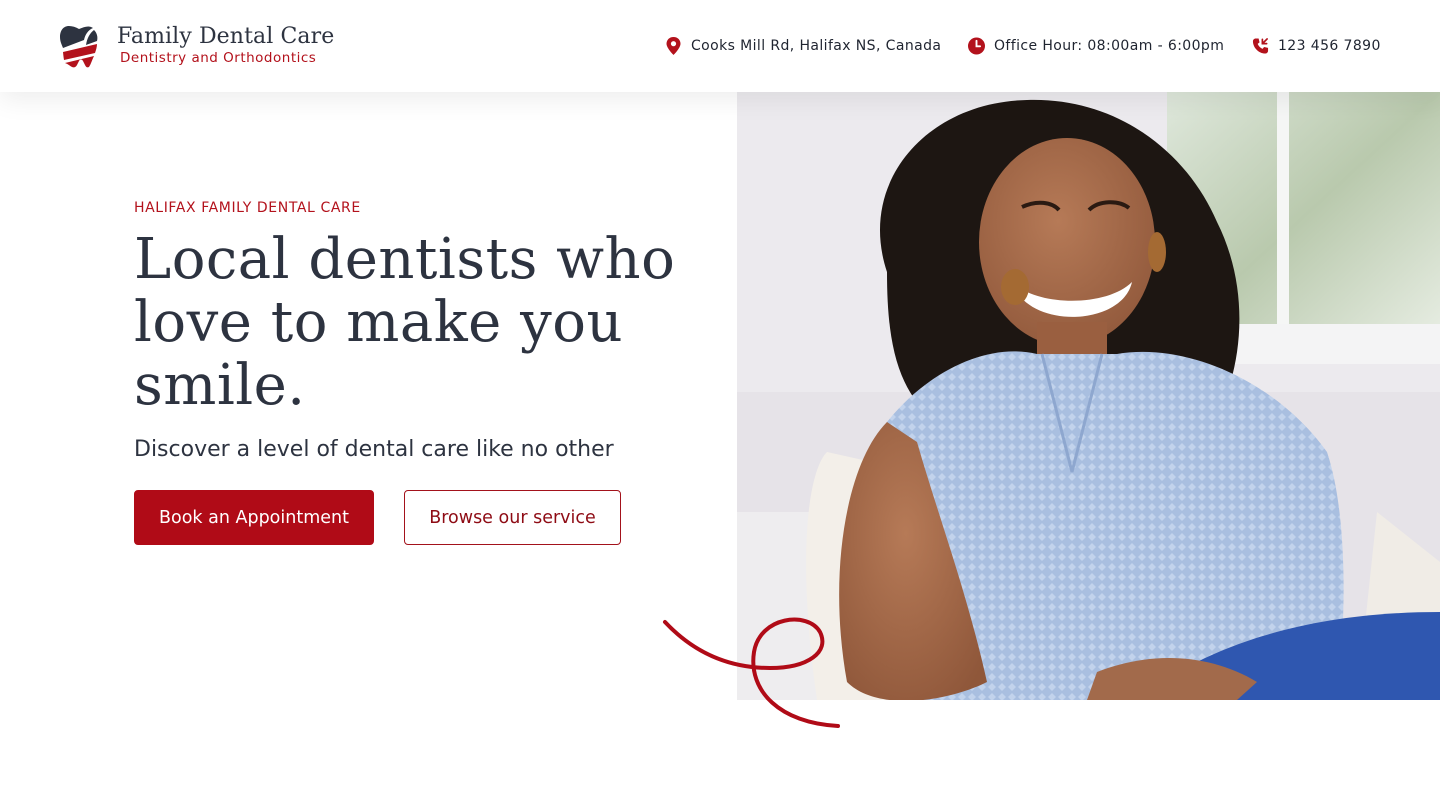  What do you see at coordinates (751, 672) in the screenshot?
I see `decorative-swirl` at bounding box center [751, 672].